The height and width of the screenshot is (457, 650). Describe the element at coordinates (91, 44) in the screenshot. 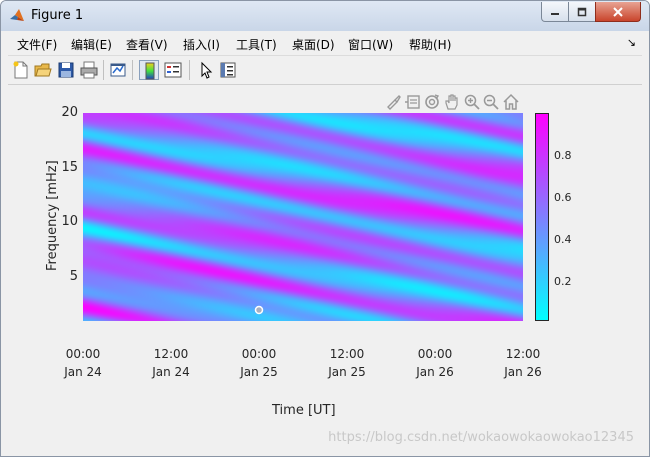

I see `menu-edit: 编辑(E)` at that location.